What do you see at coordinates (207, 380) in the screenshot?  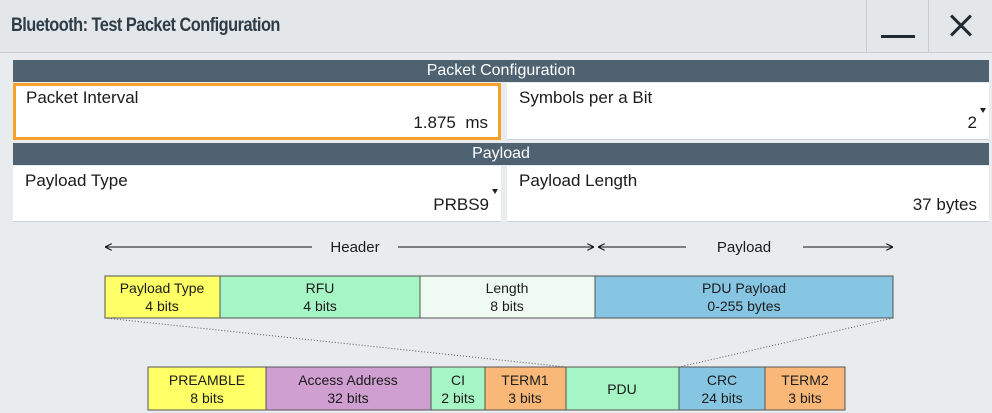 I see `svg-text: PREAMBLE` at bounding box center [207, 380].